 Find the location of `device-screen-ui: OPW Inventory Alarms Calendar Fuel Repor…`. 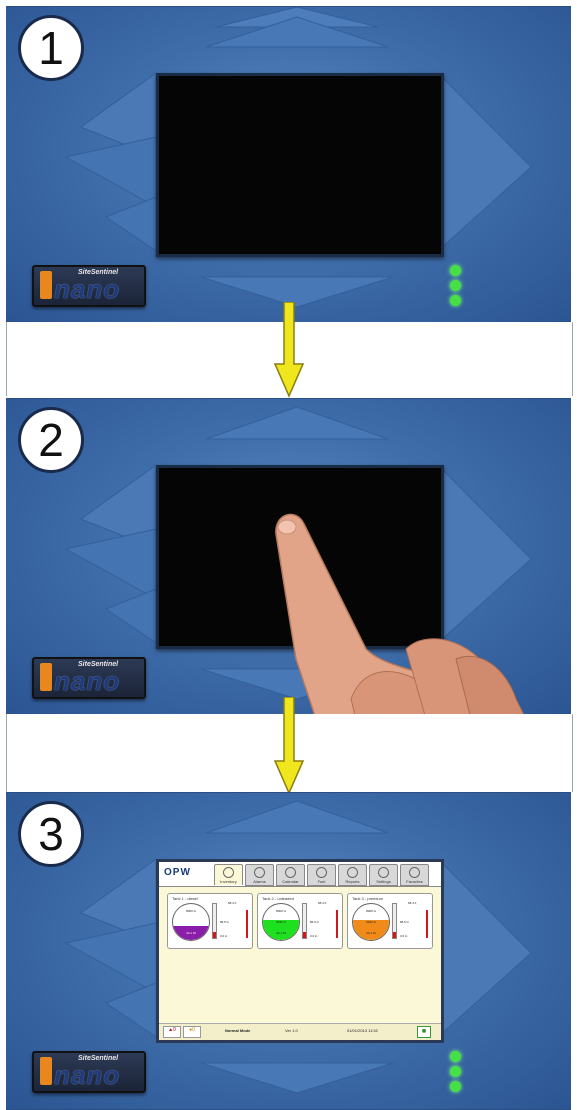

device-screen-ui: OPW Inventory Alarms Calendar Fuel Repor… is located at coordinates (300, 951).